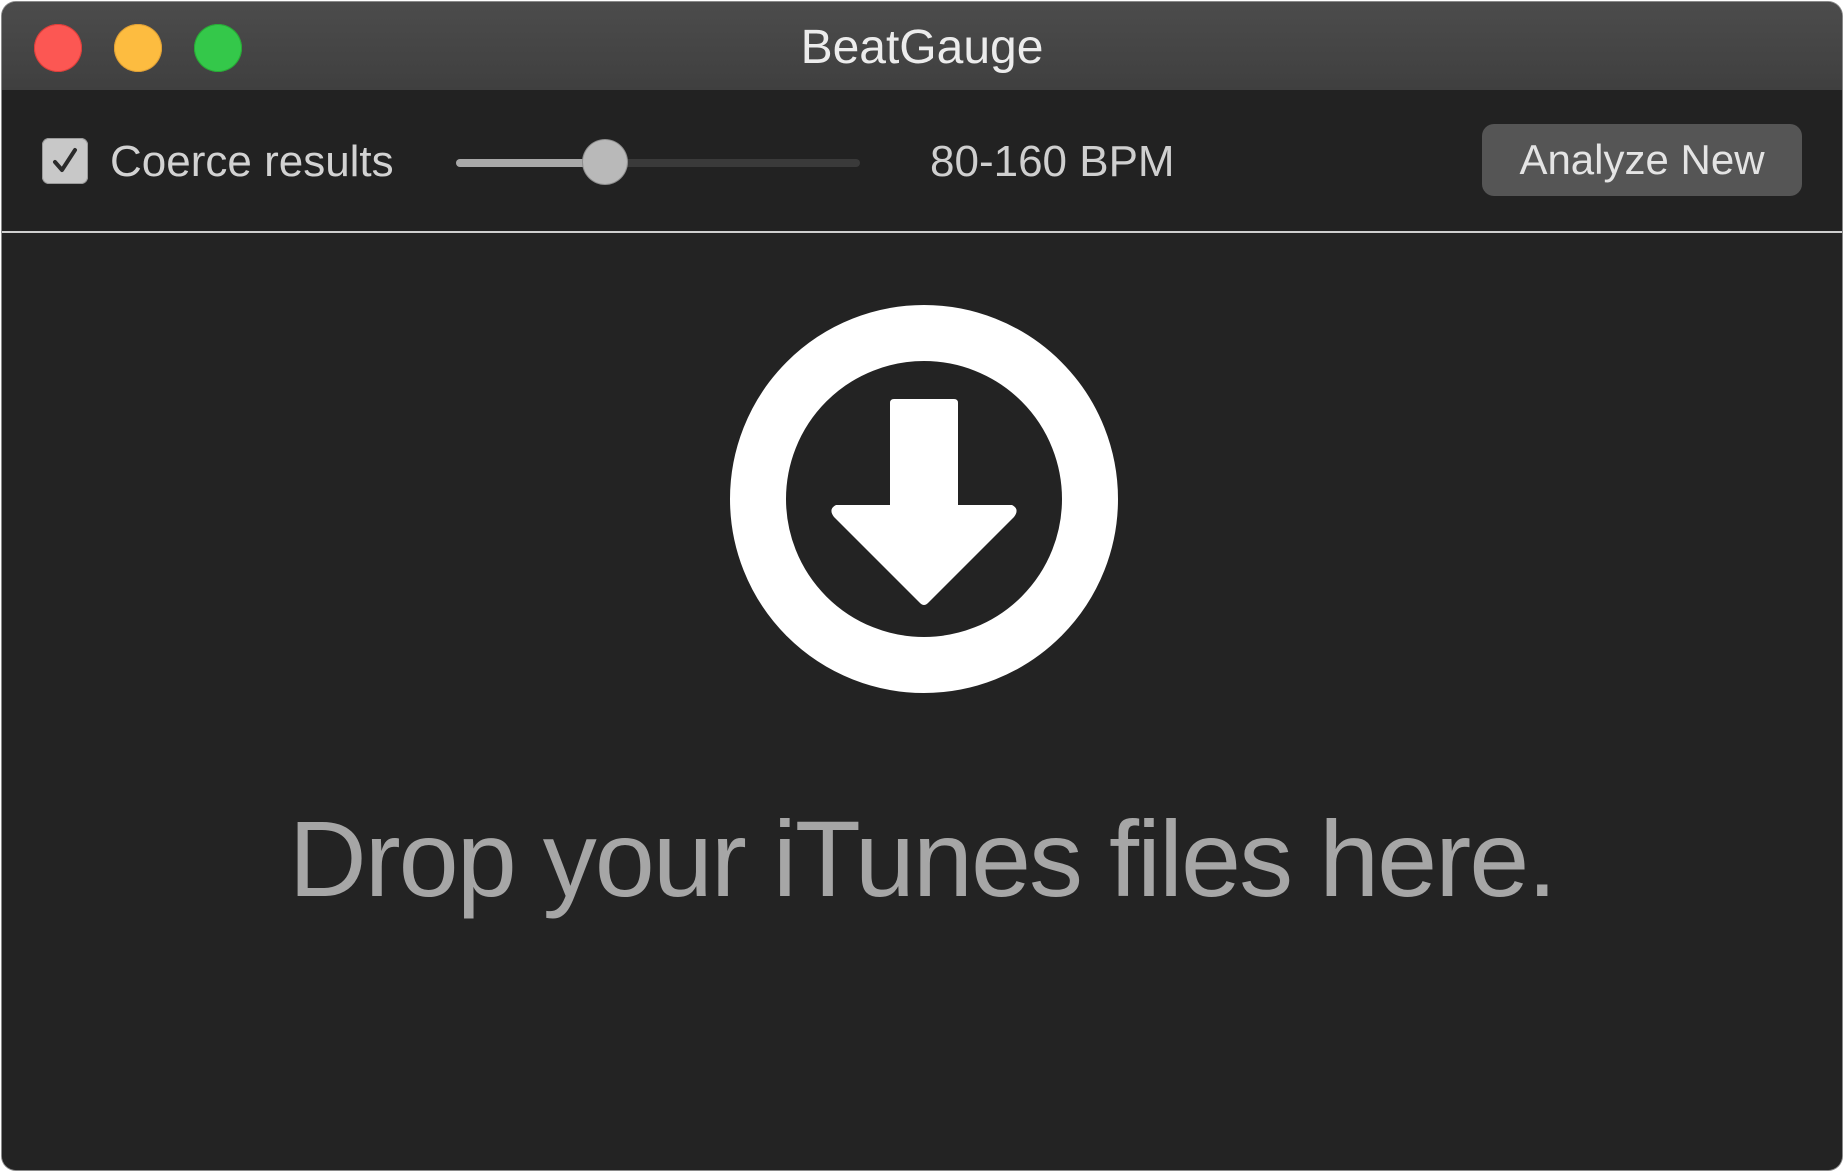 Image resolution: width=1844 pixels, height=1172 pixels. What do you see at coordinates (605, 162) in the screenshot?
I see `slider-thumb` at bounding box center [605, 162].